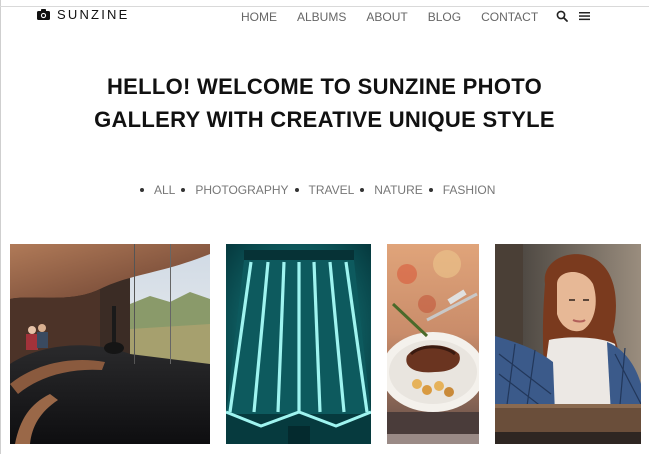  Describe the element at coordinates (324, 86) in the screenshot. I see `page-title-line-1: HELLO! WELCOME TO SUNZINE PHOTO` at that location.